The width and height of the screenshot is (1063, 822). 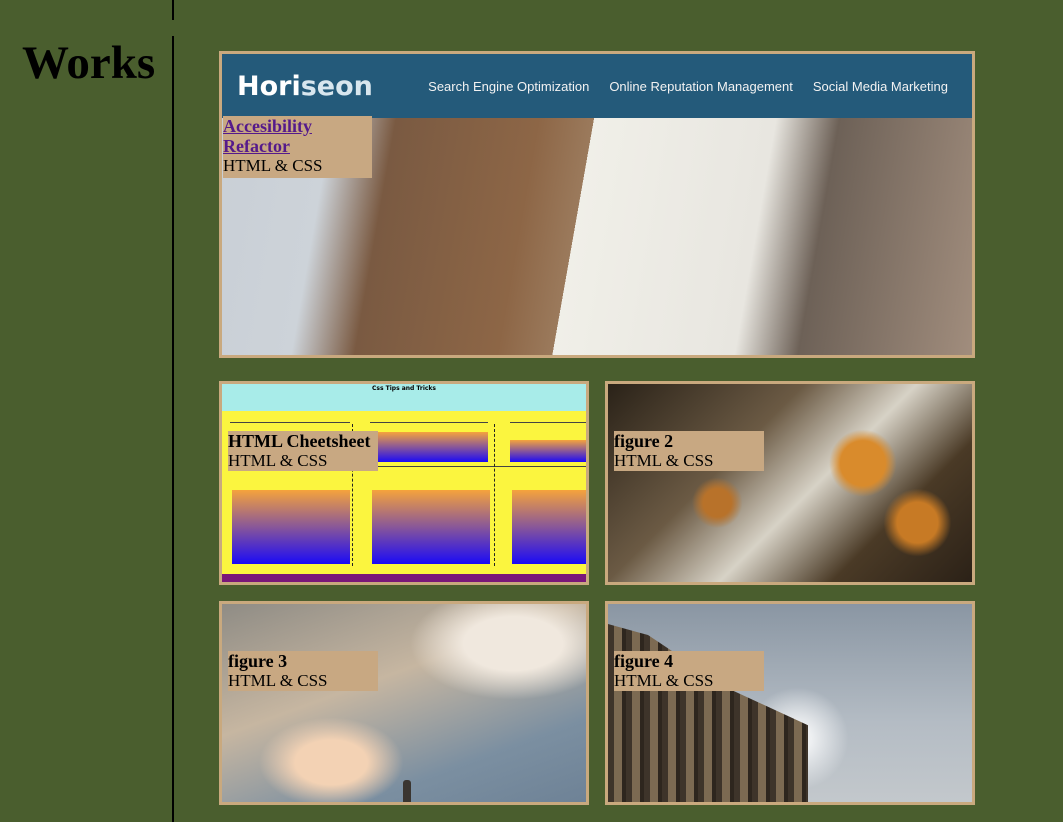 What do you see at coordinates (89, 63) in the screenshot?
I see `section-title: Works` at bounding box center [89, 63].